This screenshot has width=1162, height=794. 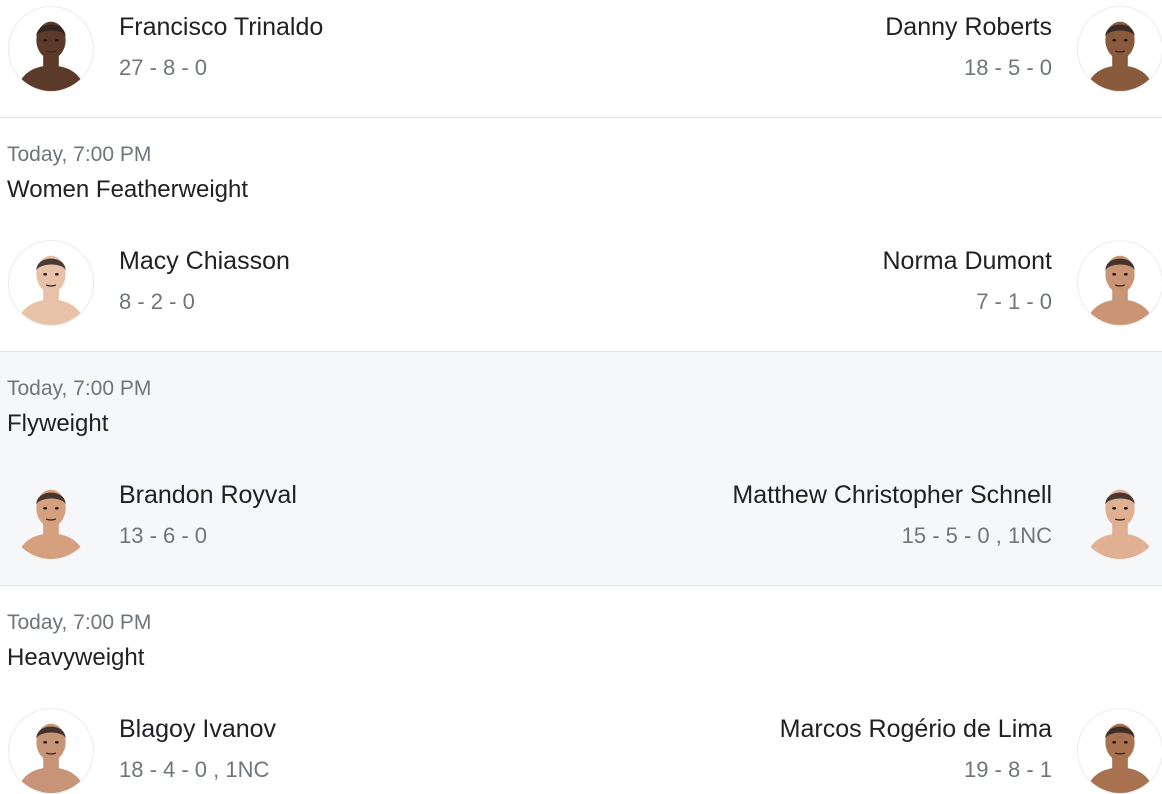 What do you see at coordinates (892, 495) in the screenshot?
I see `fighter-name: Matthew Christopher Schnell` at bounding box center [892, 495].